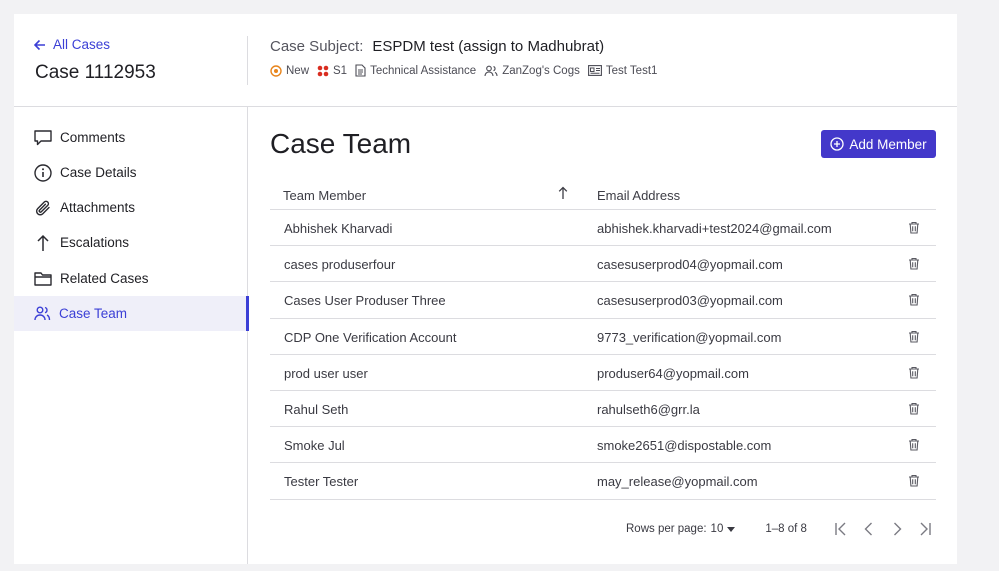  I want to click on rows-per-page-label: Rows per page:, so click(666, 529).